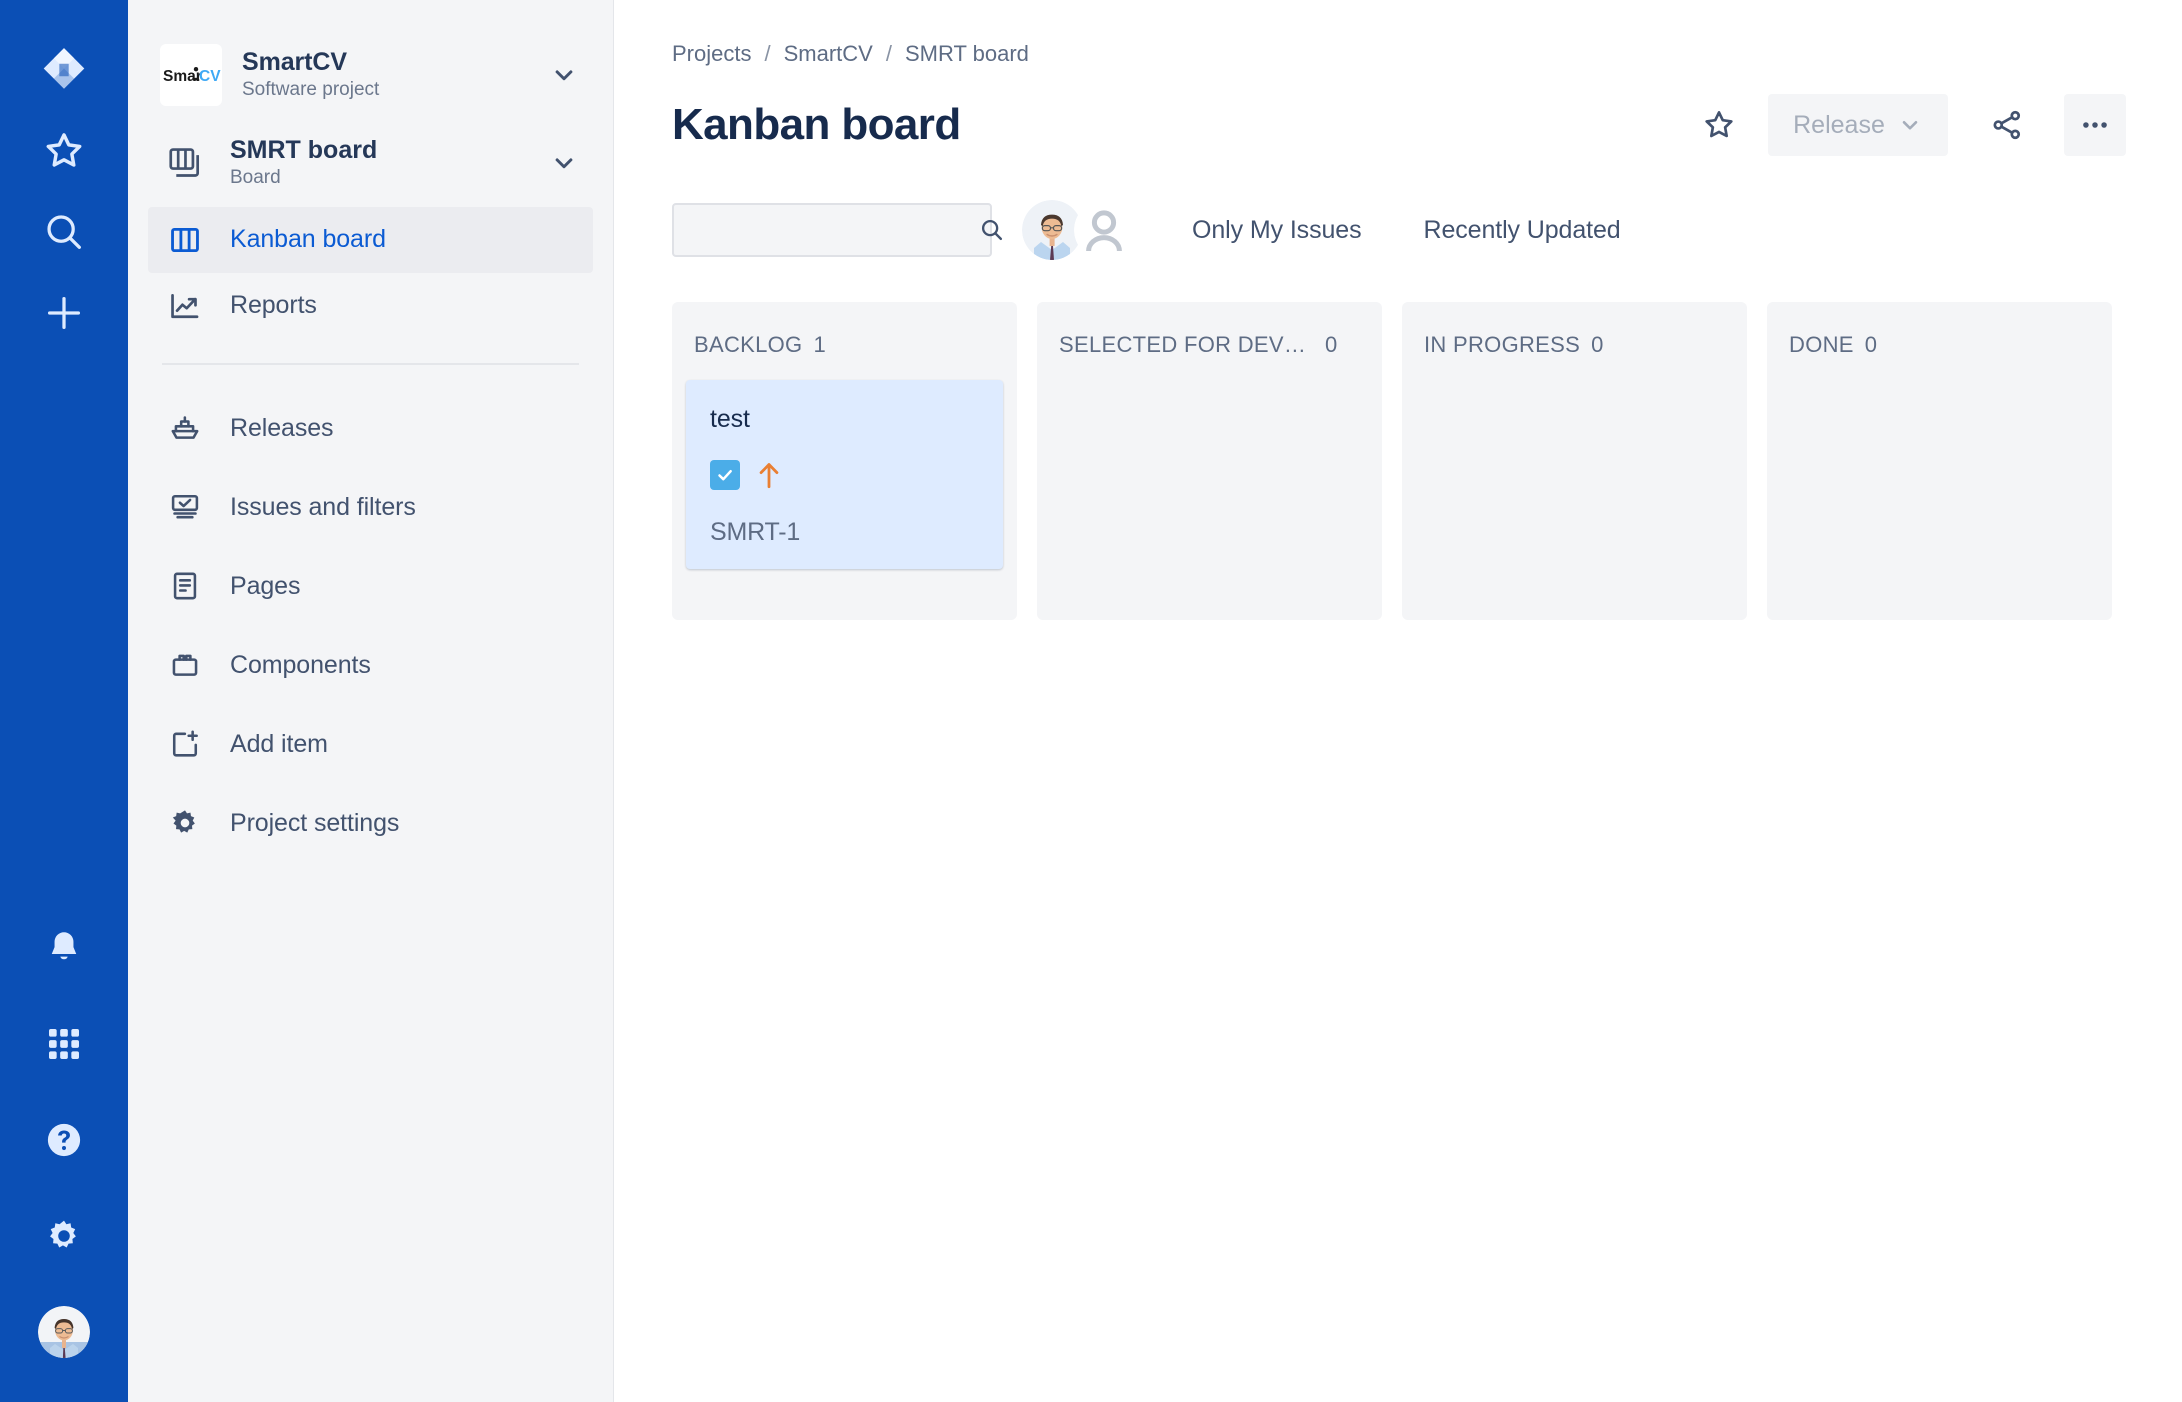 The width and height of the screenshot is (2182, 1402). What do you see at coordinates (383, 163) in the screenshot?
I see `board-meta: SMRT board Board` at bounding box center [383, 163].